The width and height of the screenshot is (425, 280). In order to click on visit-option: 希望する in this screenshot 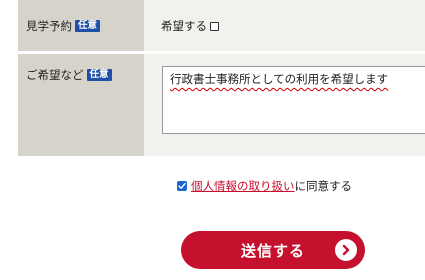, I will do `click(190, 26)`.